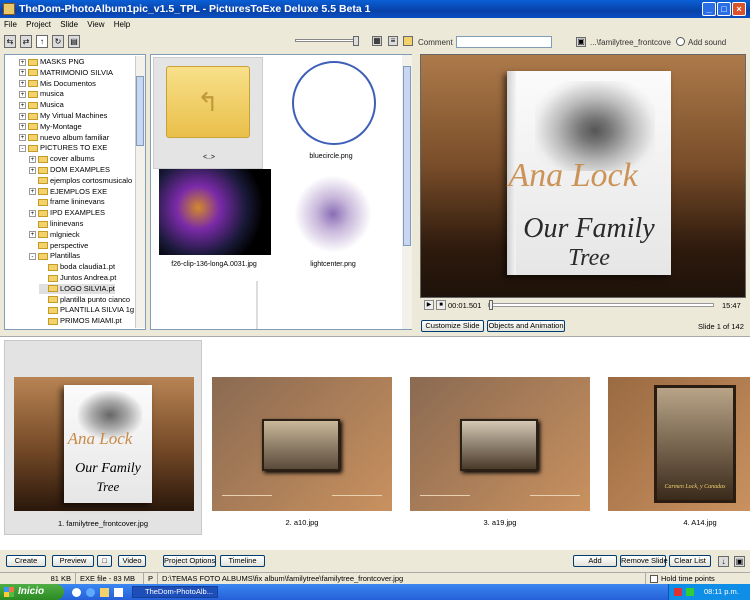 This screenshot has width=750, height=600. What do you see at coordinates (491, 305) in the screenshot?
I see `scrubber-thumb` at bounding box center [491, 305].